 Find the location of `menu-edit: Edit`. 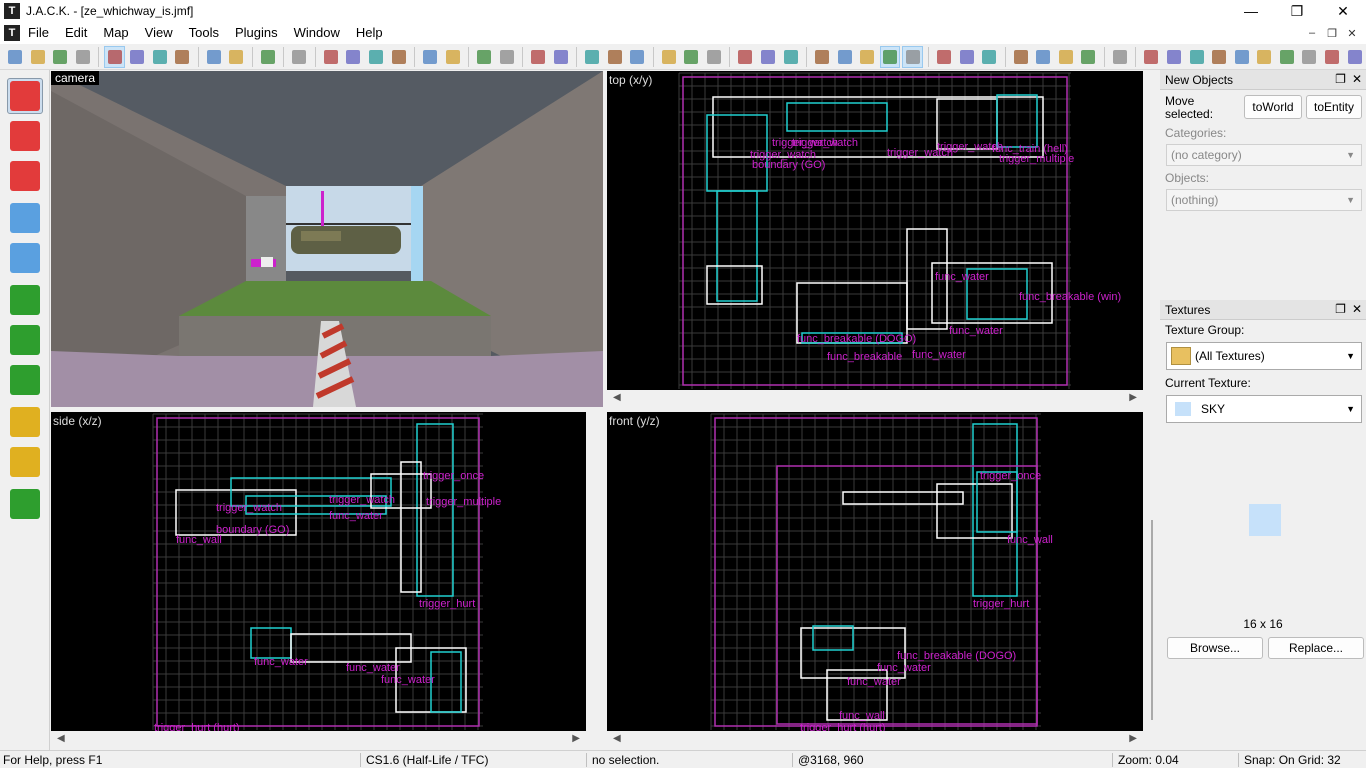

menu-edit: Edit is located at coordinates (76, 33).